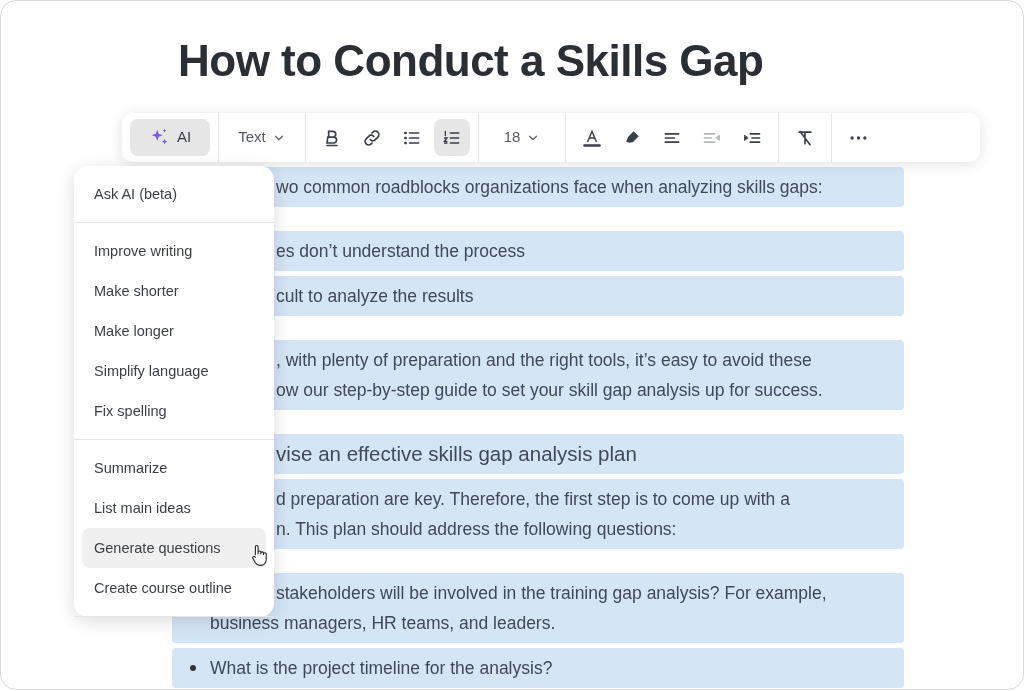  Describe the element at coordinates (471, 61) in the screenshot. I see `document-title: How to Conduct a Skills Gap` at that location.